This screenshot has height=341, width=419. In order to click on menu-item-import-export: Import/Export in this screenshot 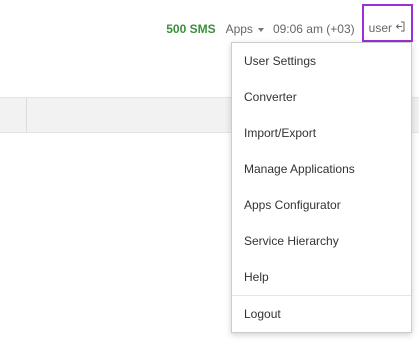, I will do `click(321, 133)`.